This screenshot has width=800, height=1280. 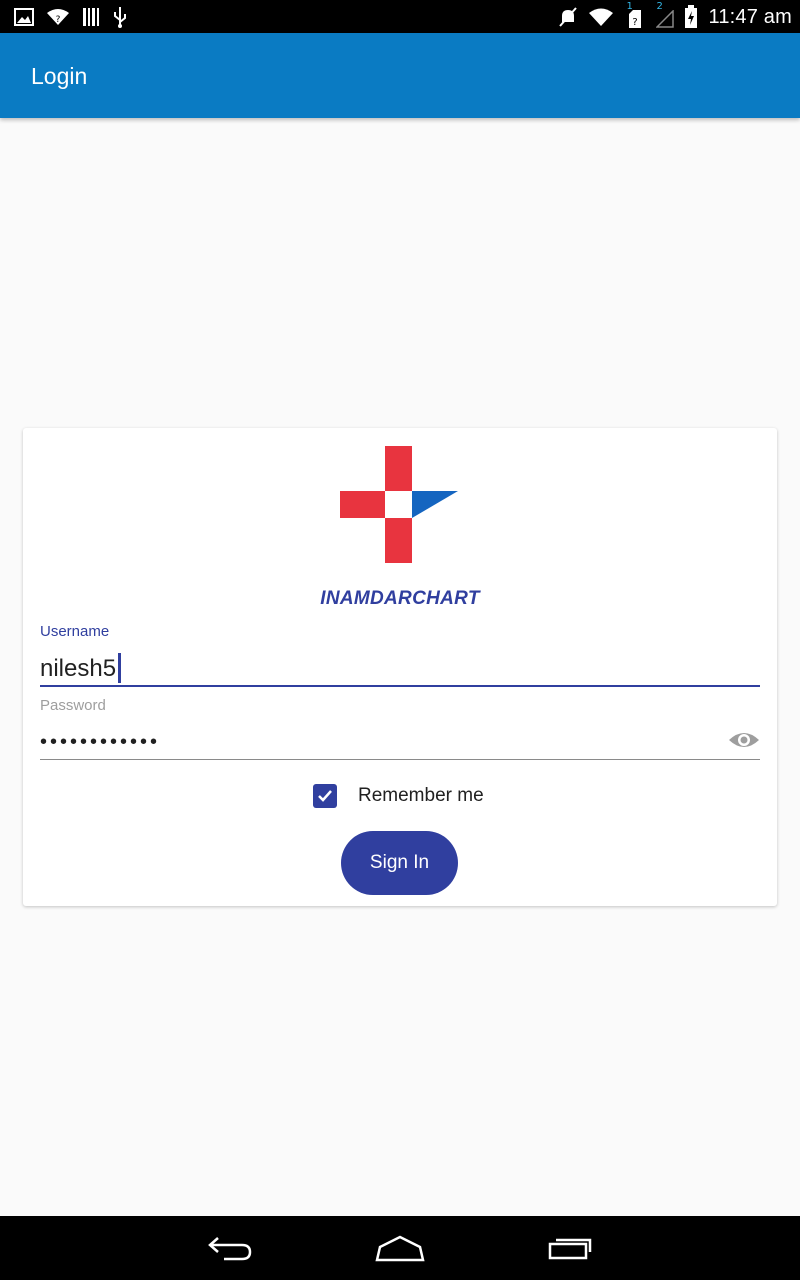 I want to click on back-button, so click(x=230, y=1248).